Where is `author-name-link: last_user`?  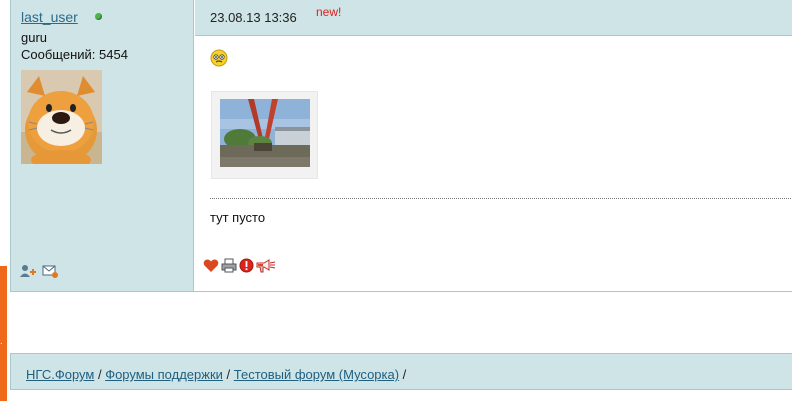 author-name-link: last_user is located at coordinates (49, 17).